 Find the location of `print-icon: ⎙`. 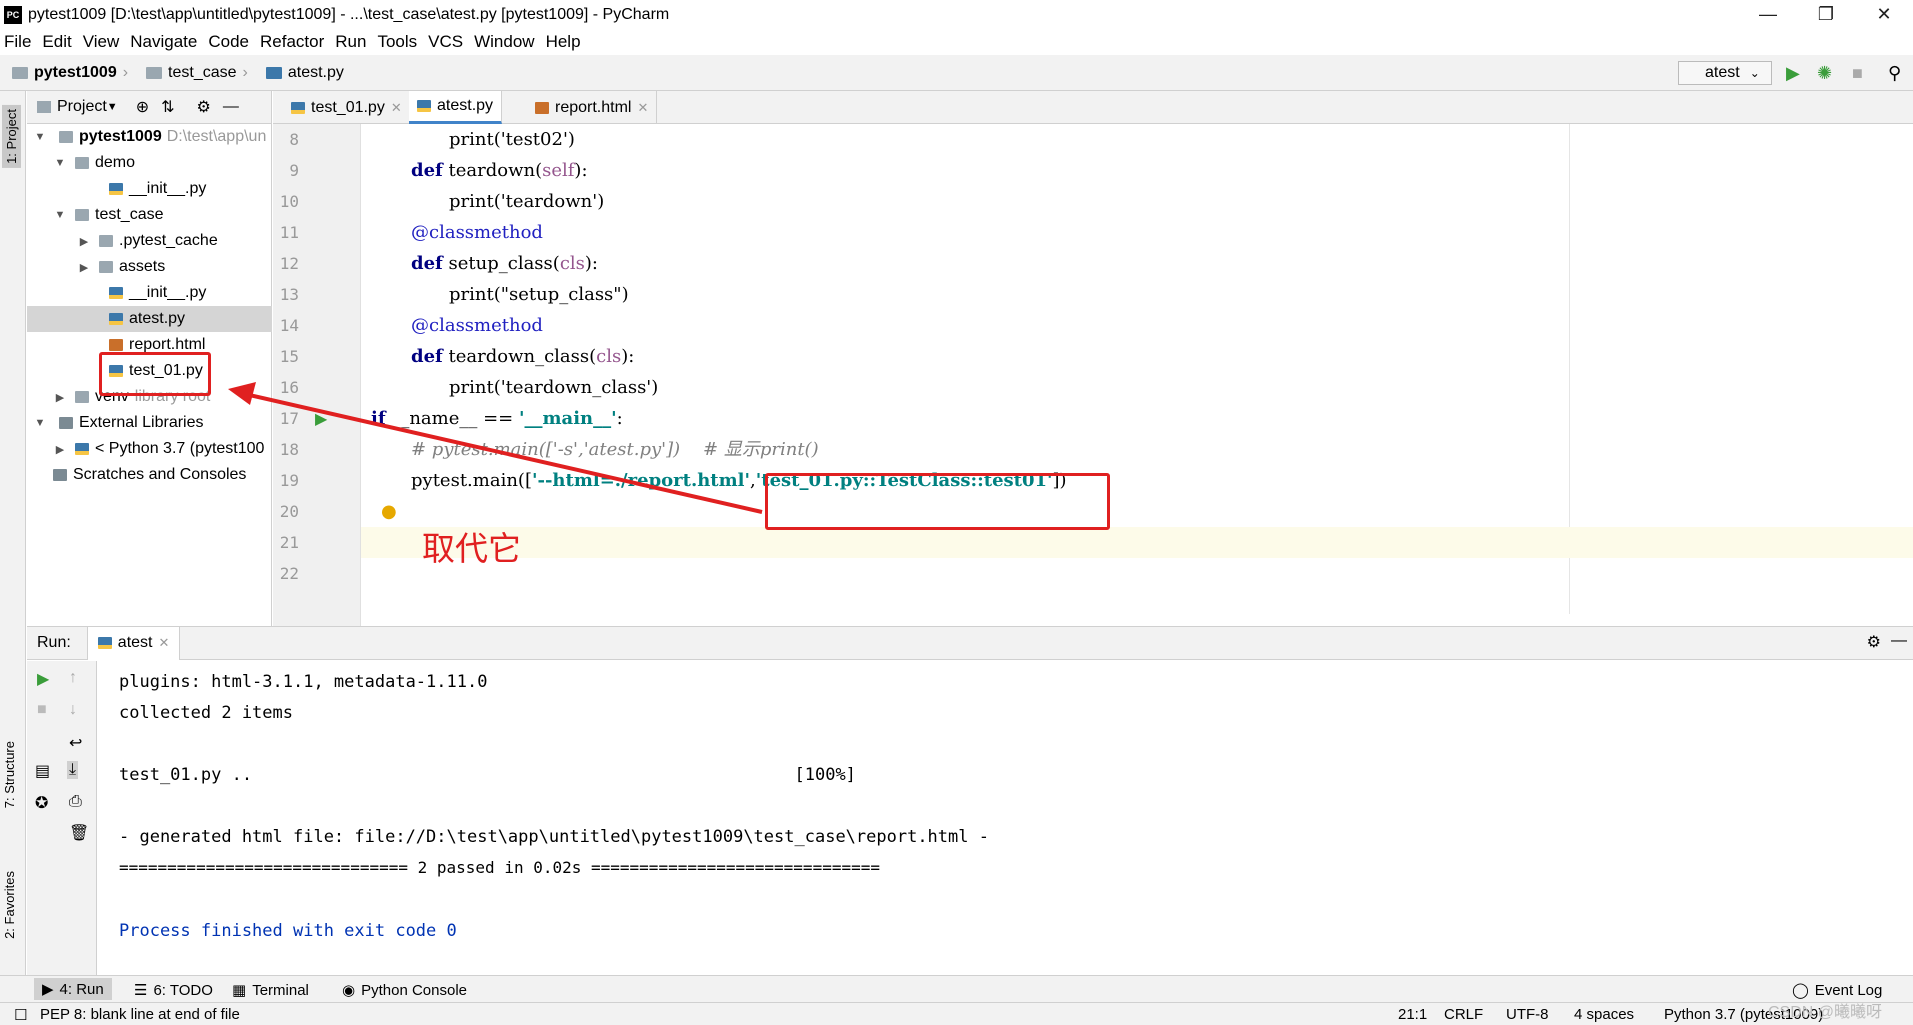

print-icon: ⎙ is located at coordinates (75, 802).